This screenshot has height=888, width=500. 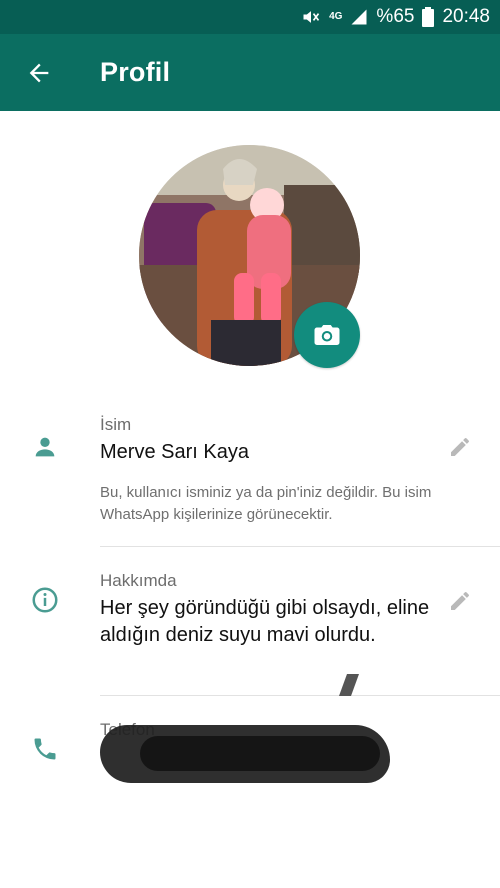 I want to click on status-indicators: 4G %65 20:48, so click(x=395, y=17).